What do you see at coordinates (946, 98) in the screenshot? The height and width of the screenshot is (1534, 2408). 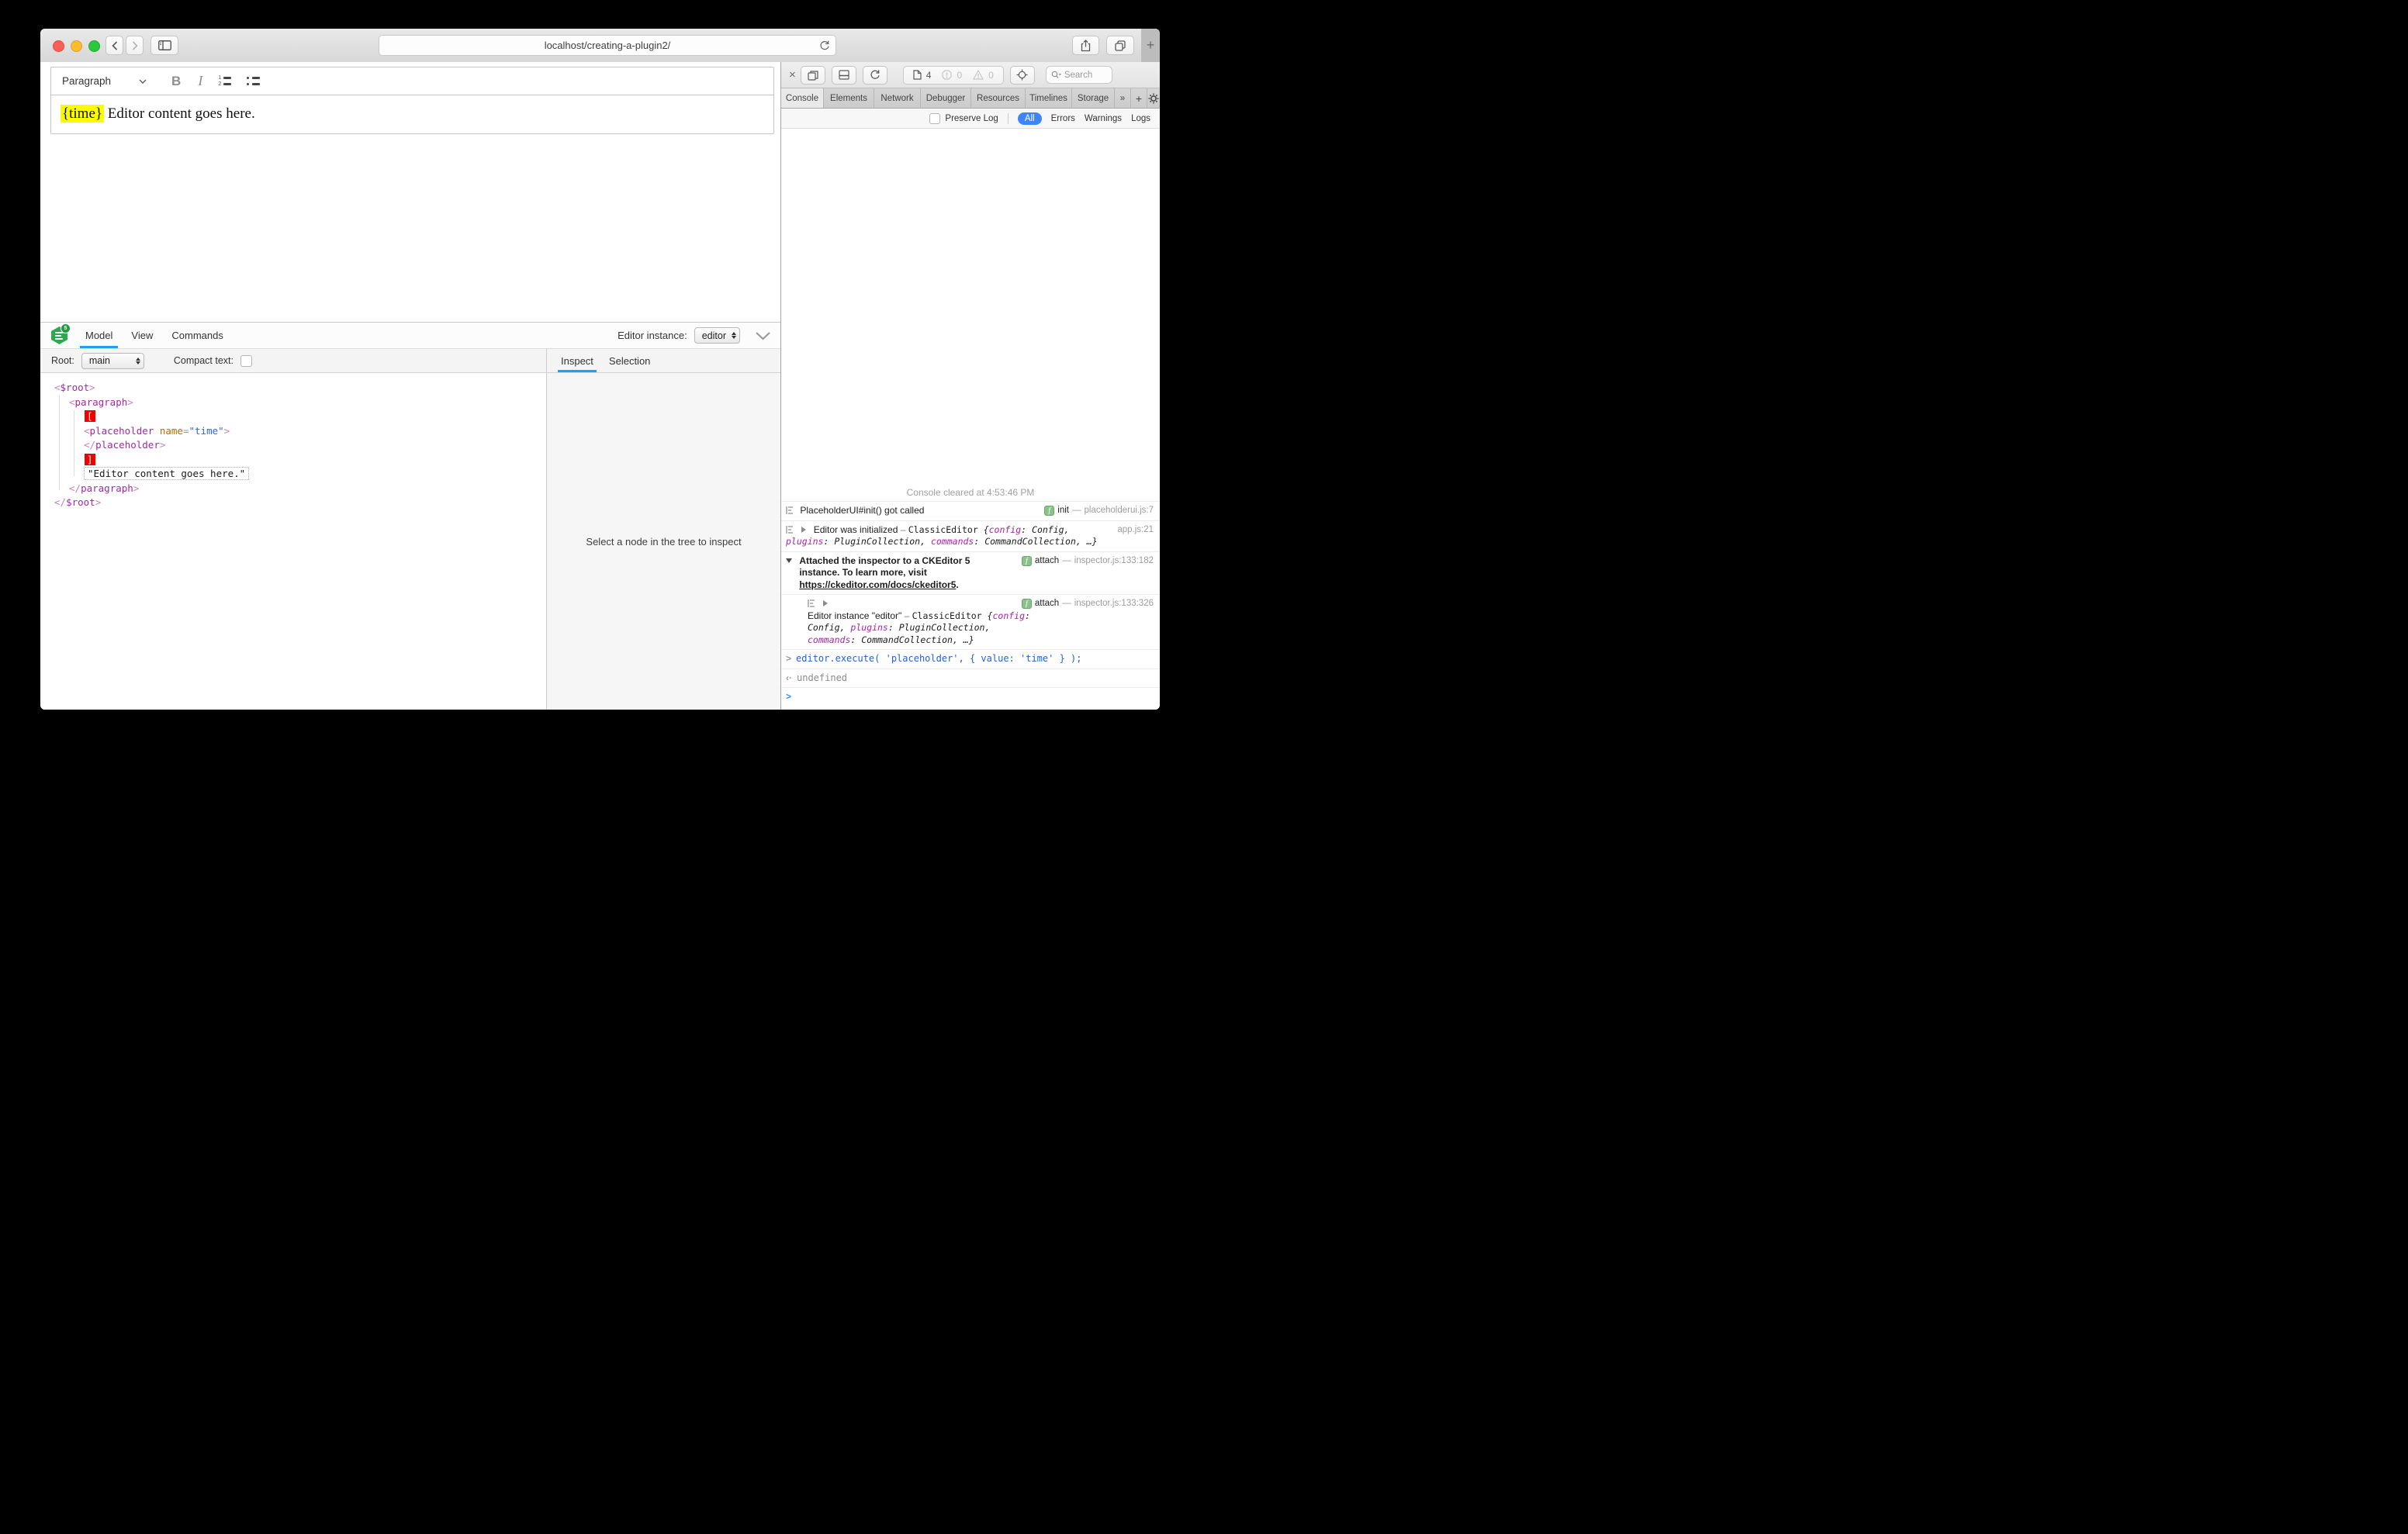 I see `tab-debugger: Debugger` at bounding box center [946, 98].